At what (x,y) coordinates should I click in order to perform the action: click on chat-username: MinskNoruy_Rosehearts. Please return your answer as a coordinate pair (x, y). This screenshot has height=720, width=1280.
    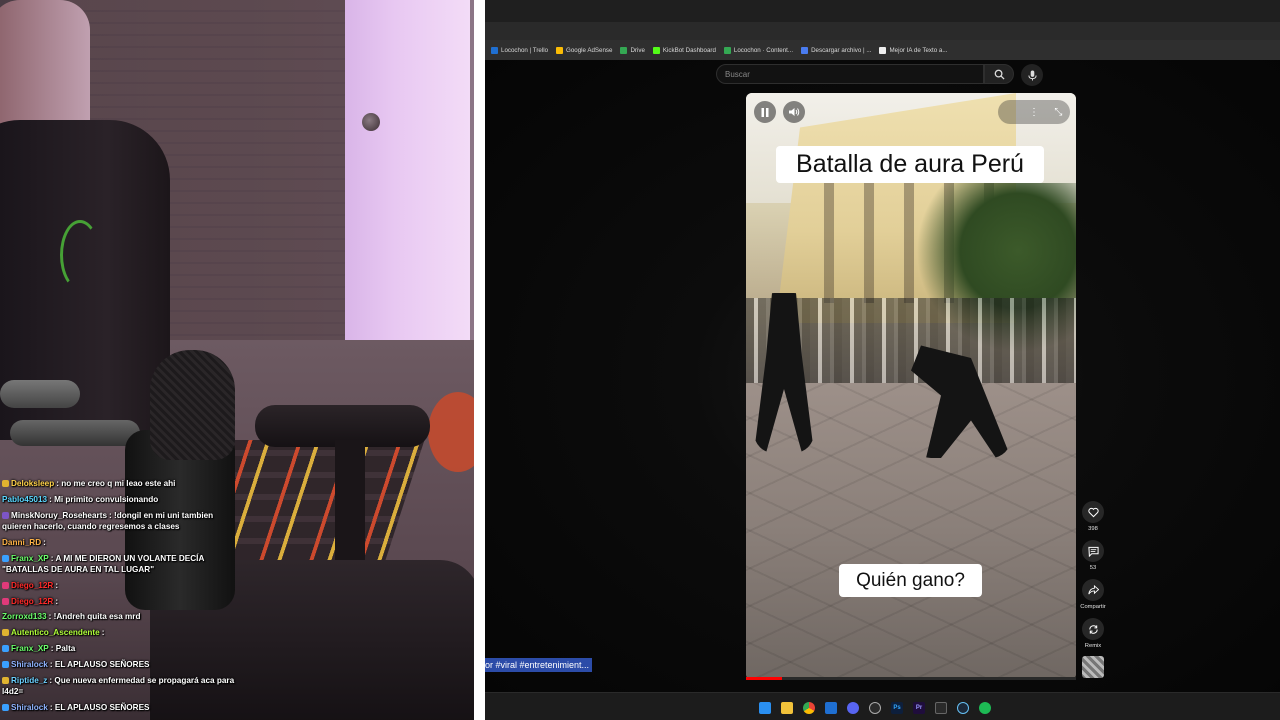
    Looking at the image, I should click on (59, 515).